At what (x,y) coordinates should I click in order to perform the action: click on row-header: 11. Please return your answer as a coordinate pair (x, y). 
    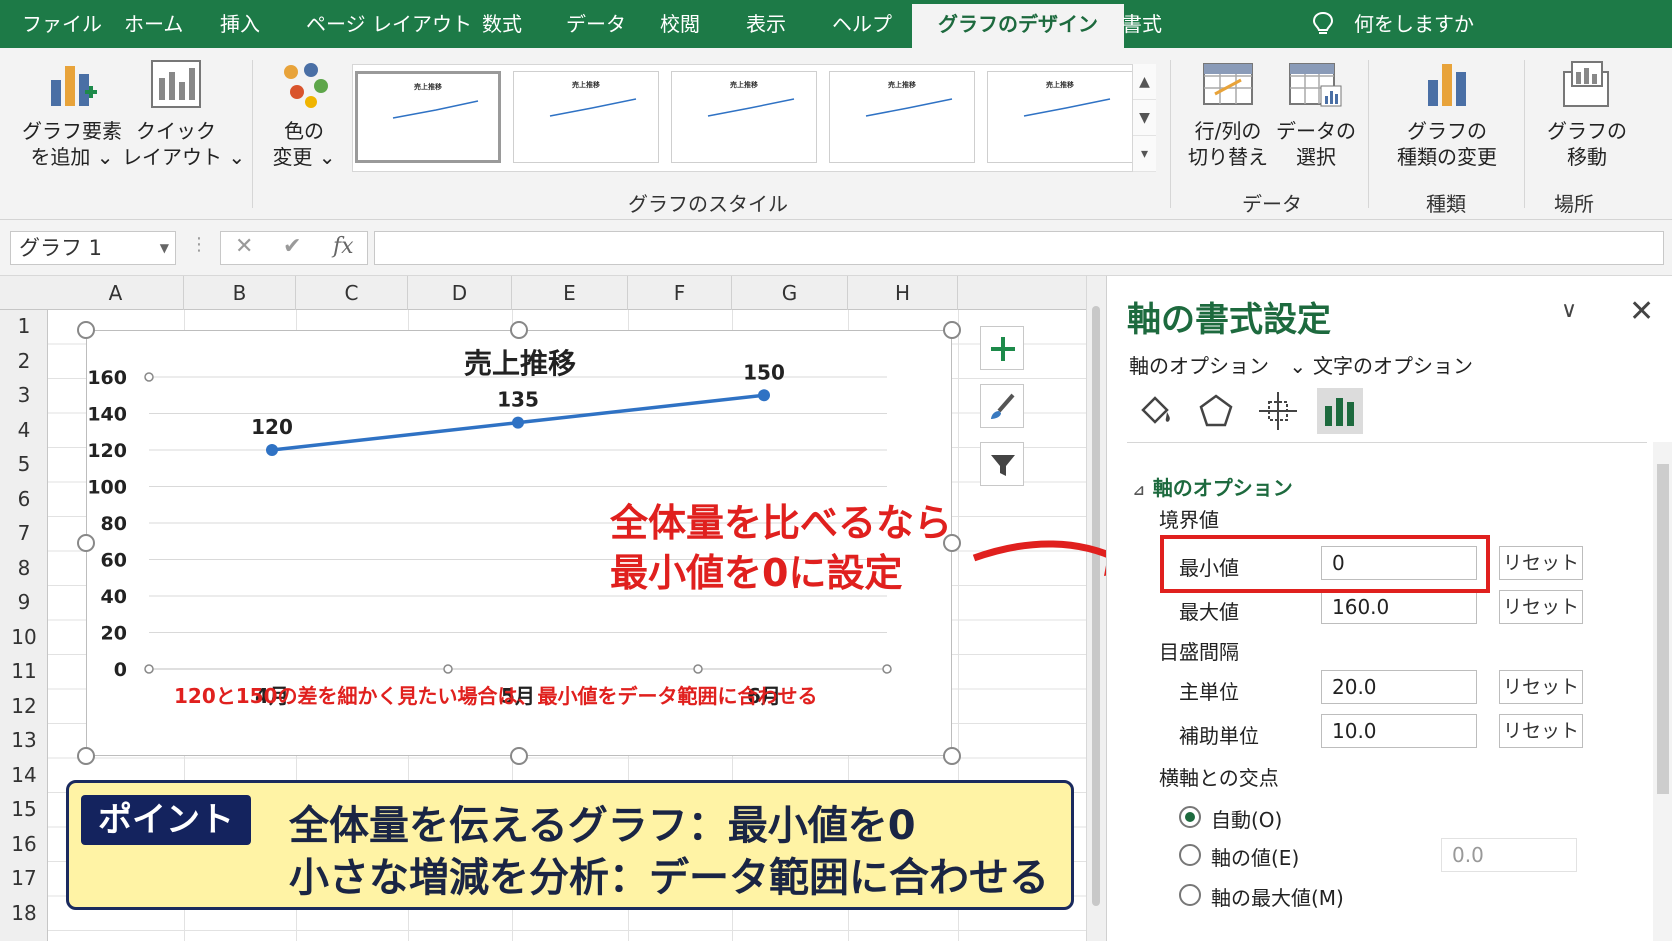
    Looking at the image, I should click on (24, 671).